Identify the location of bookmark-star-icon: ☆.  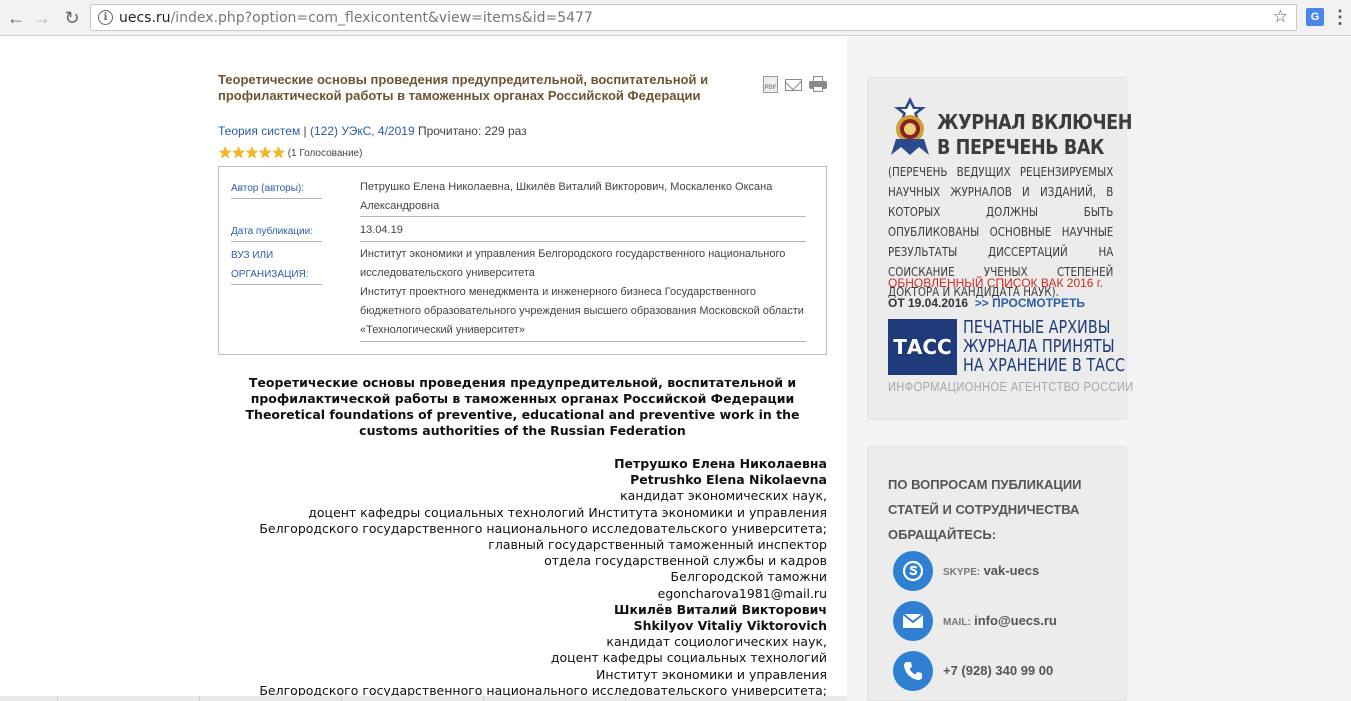
(1280, 17).